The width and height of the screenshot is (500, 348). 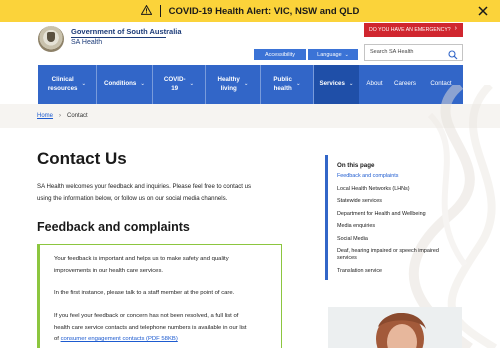 I want to click on on-this-page-link: Media enquiries, so click(x=396, y=226).